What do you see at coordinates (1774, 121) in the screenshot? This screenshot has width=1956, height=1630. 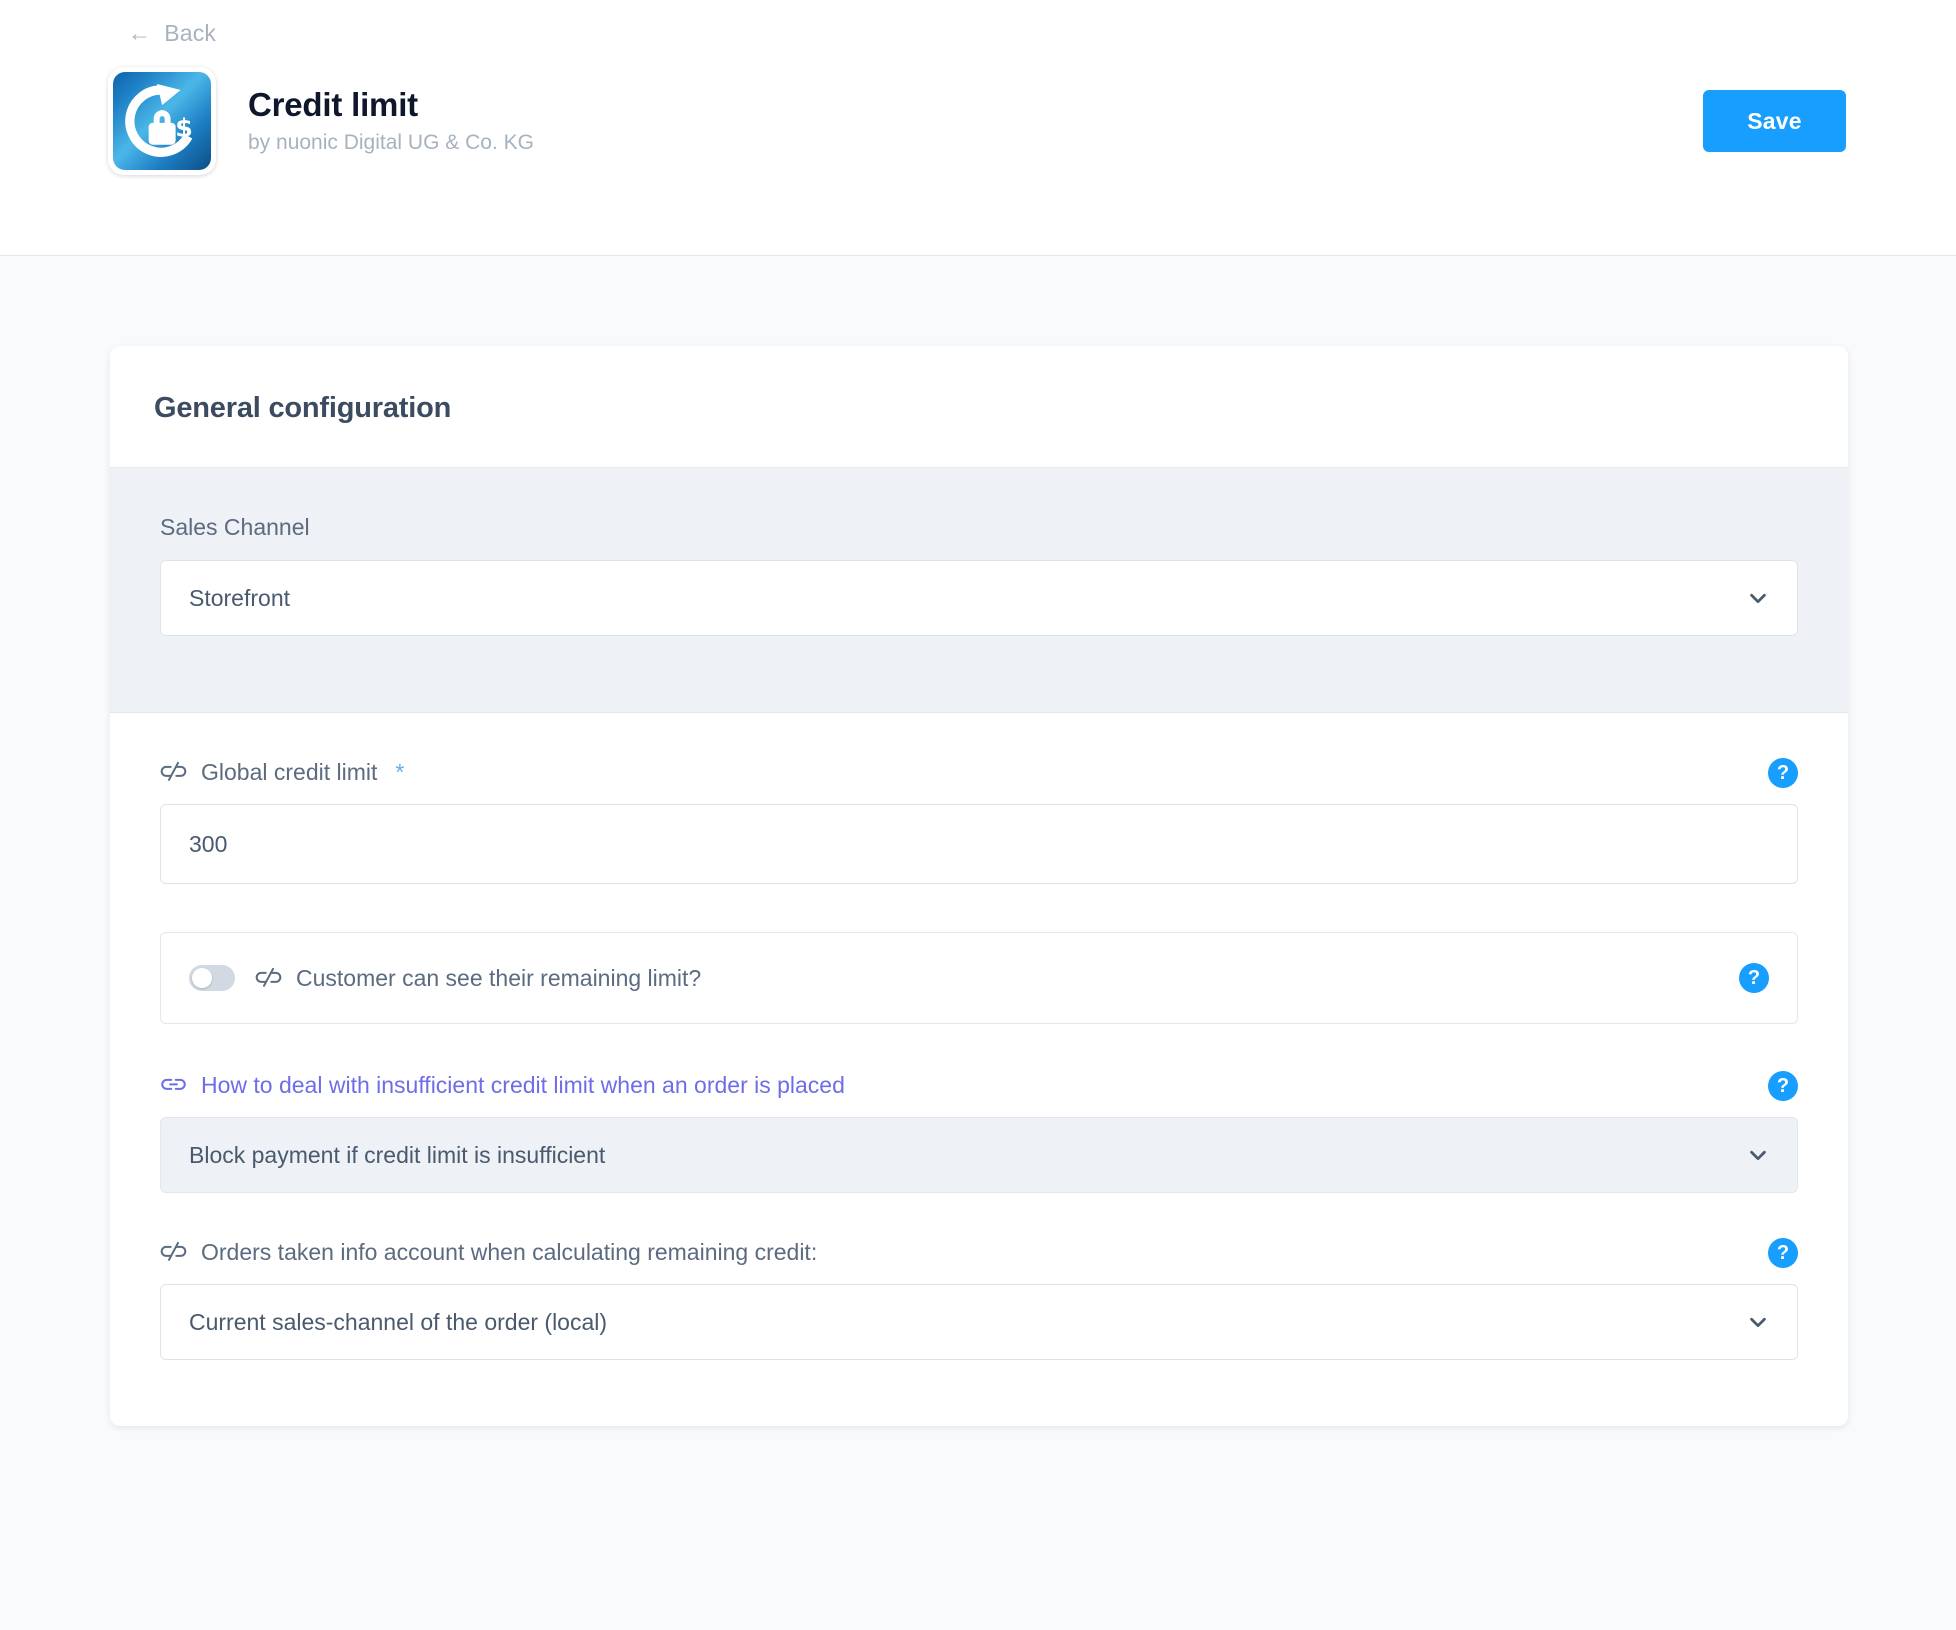 I see `save-button: Save` at bounding box center [1774, 121].